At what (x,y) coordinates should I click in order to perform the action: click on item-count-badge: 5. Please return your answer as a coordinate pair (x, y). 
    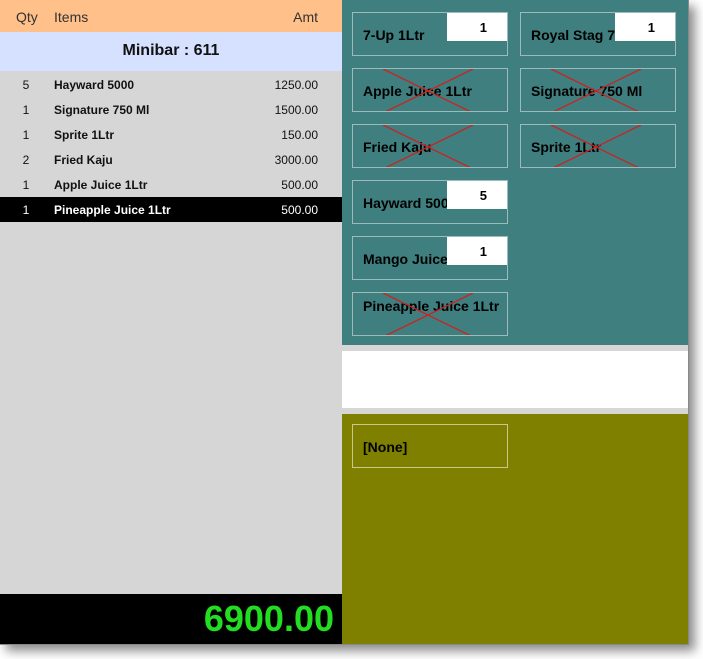
    Looking at the image, I should click on (477, 195).